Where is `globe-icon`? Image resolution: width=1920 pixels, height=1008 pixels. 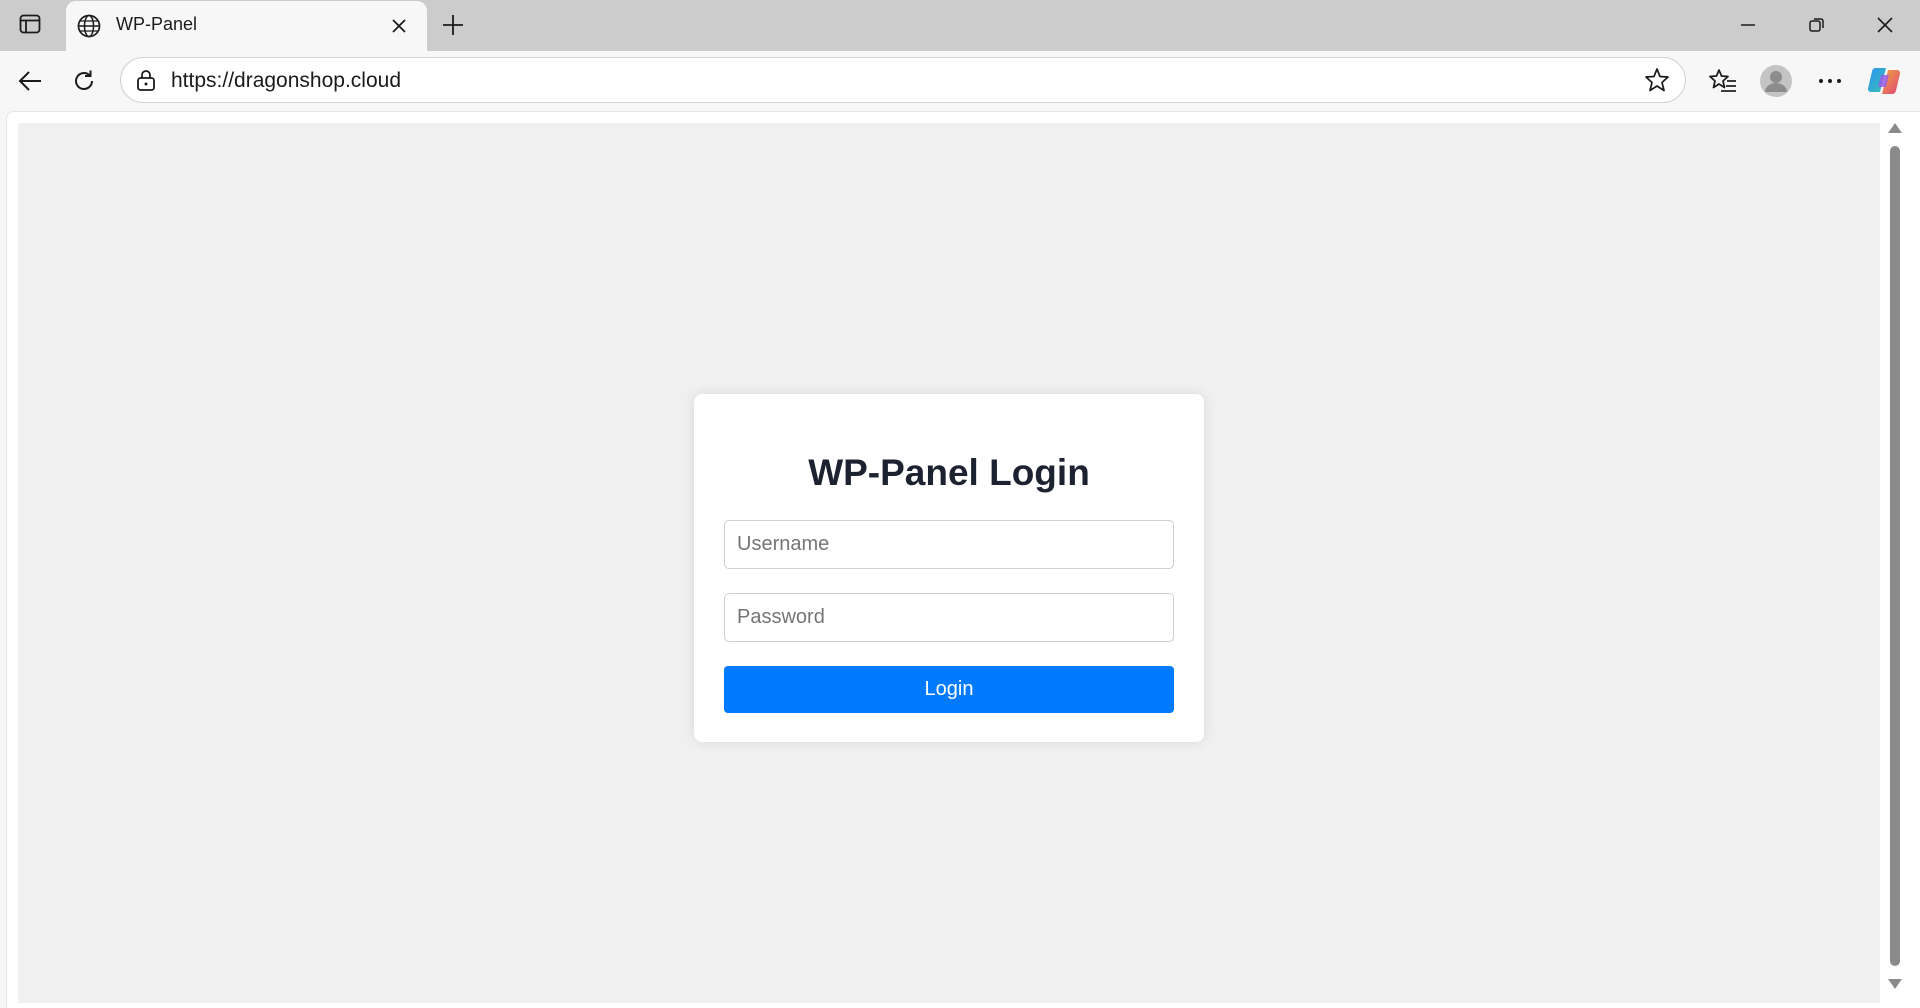
globe-icon is located at coordinates (89, 26).